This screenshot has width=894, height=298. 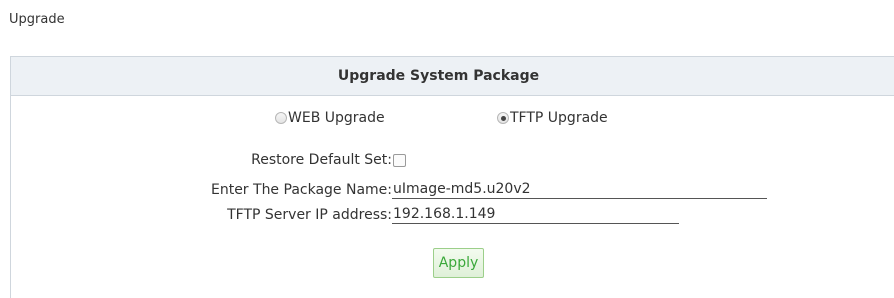 I want to click on tftp-server-ip-input, so click(x=535, y=215).